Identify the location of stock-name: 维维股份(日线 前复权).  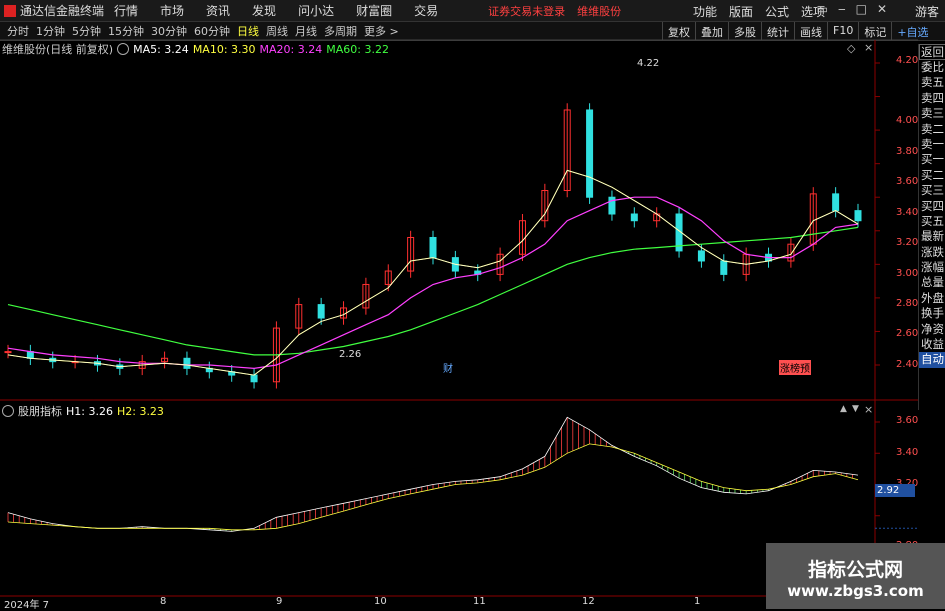
(57, 49).